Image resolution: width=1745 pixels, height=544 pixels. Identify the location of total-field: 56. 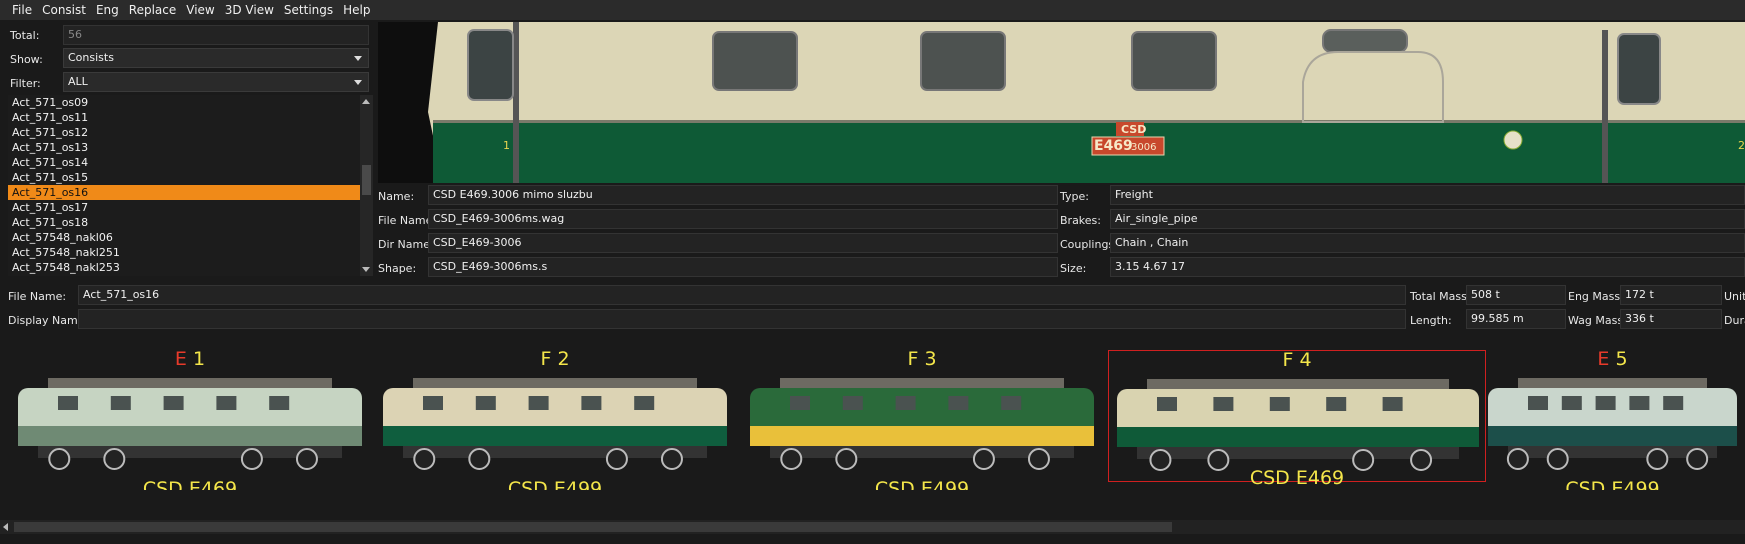
(216, 35).